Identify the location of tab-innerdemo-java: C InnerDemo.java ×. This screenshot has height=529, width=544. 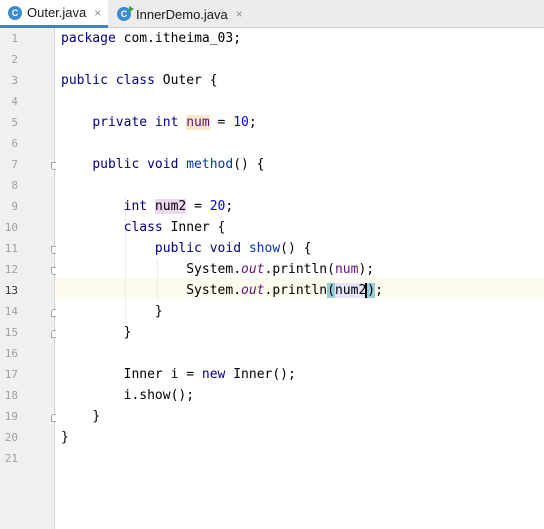
(179, 14).